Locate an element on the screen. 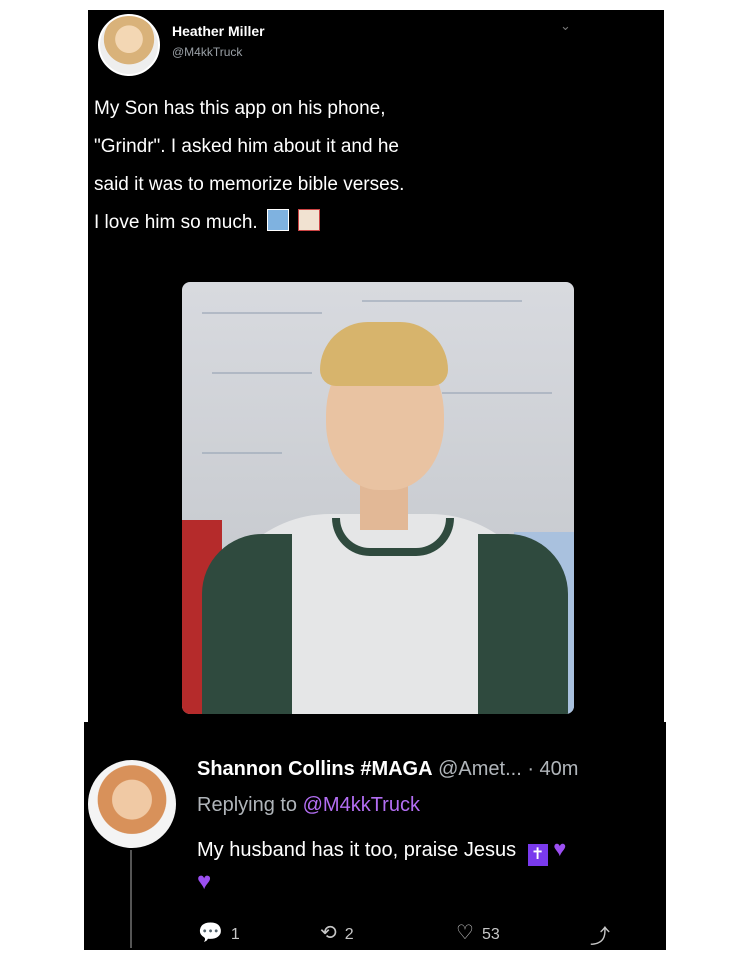 The width and height of the screenshot is (733, 960). reply-text-label: My husband has it too, praise Jesus is located at coordinates (357, 850).